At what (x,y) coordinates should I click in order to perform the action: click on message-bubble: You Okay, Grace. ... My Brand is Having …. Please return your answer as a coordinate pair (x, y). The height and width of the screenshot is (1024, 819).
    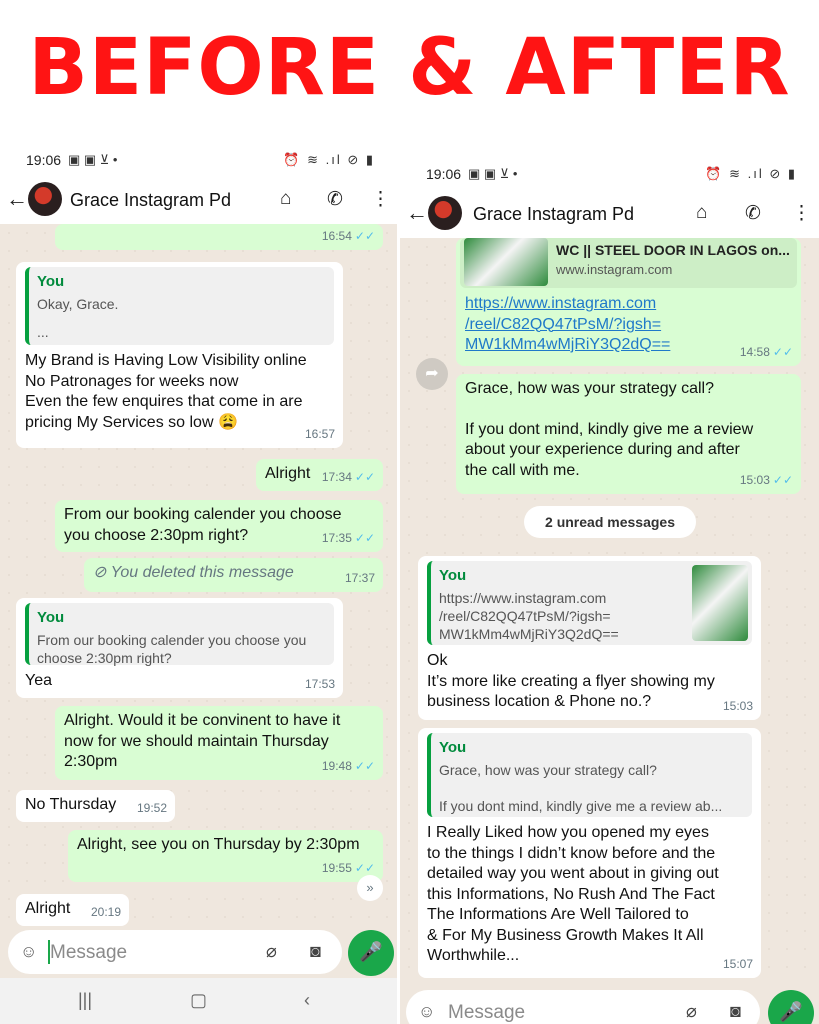
    Looking at the image, I should click on (179, 355).